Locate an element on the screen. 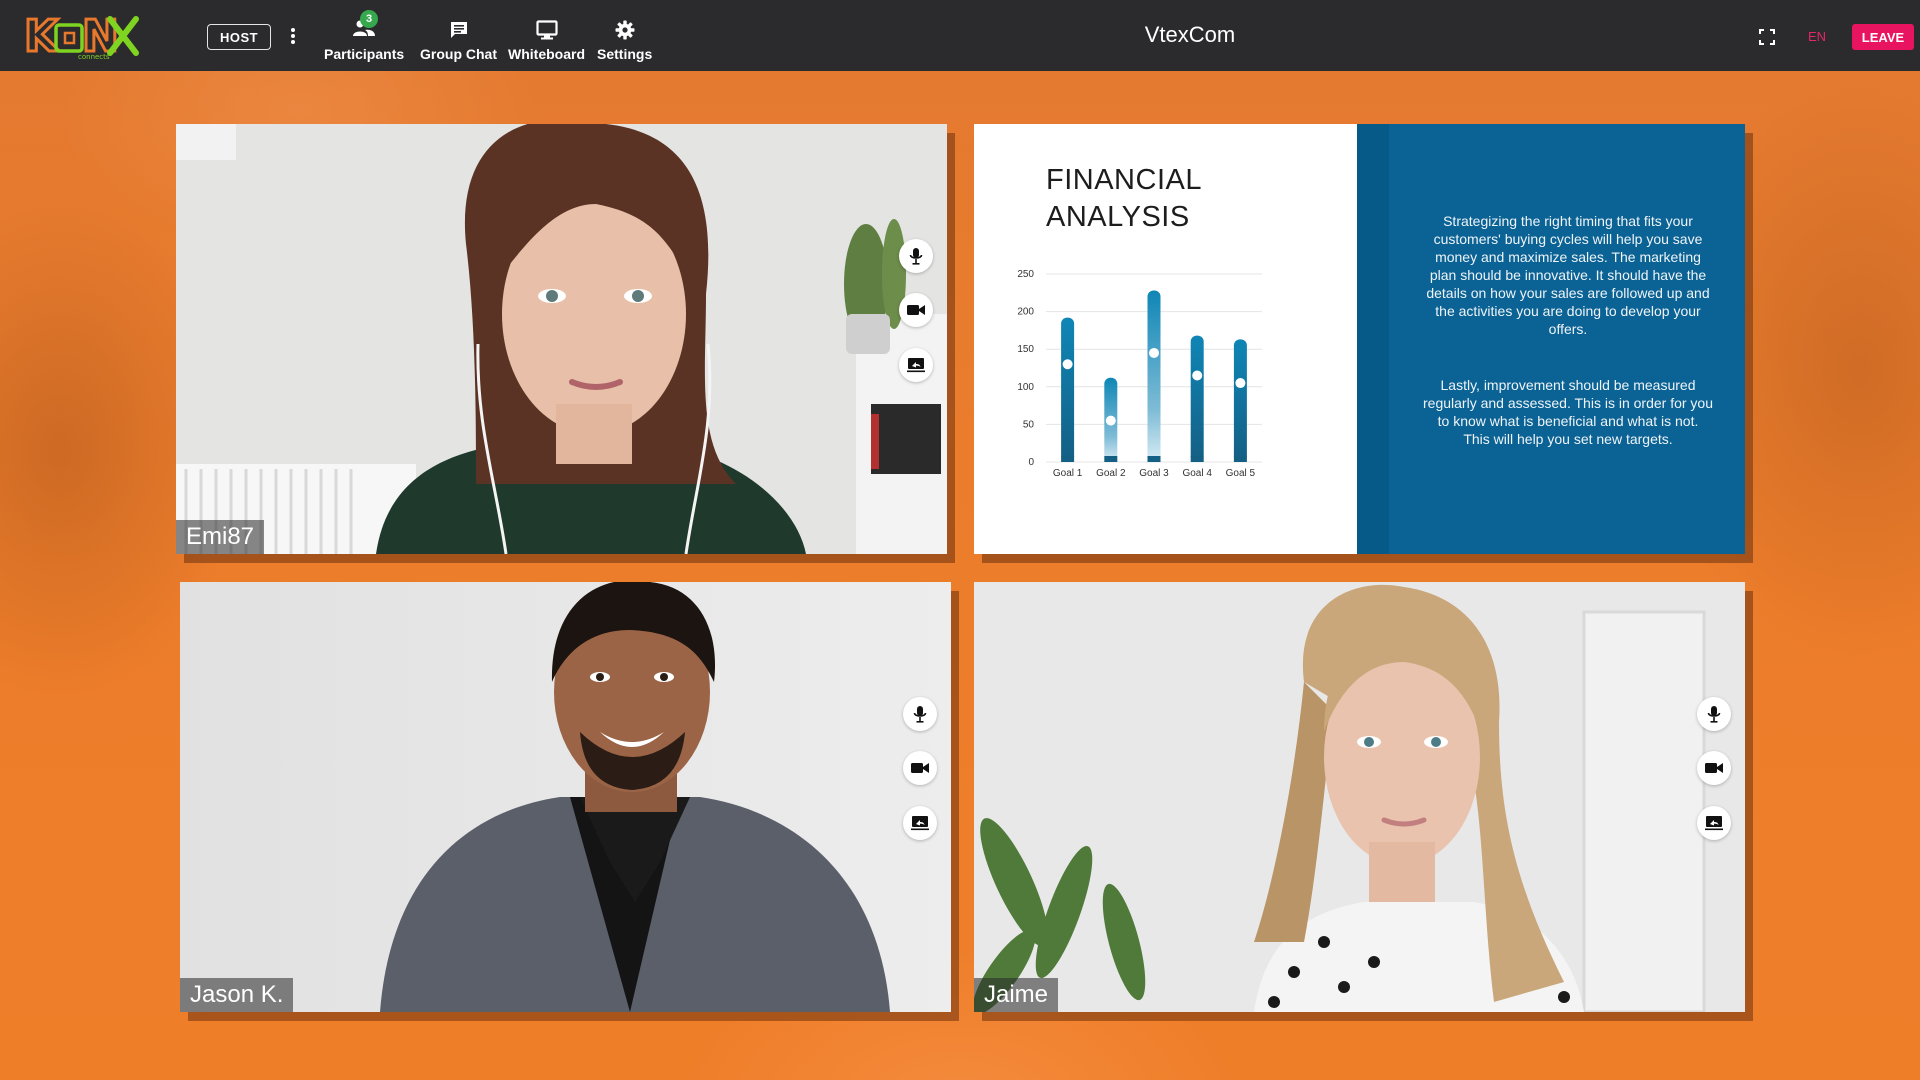 The width and height of the screenshot is (1920, 1080). leave-button: LEAVE is located at coordinates (1883, 37).